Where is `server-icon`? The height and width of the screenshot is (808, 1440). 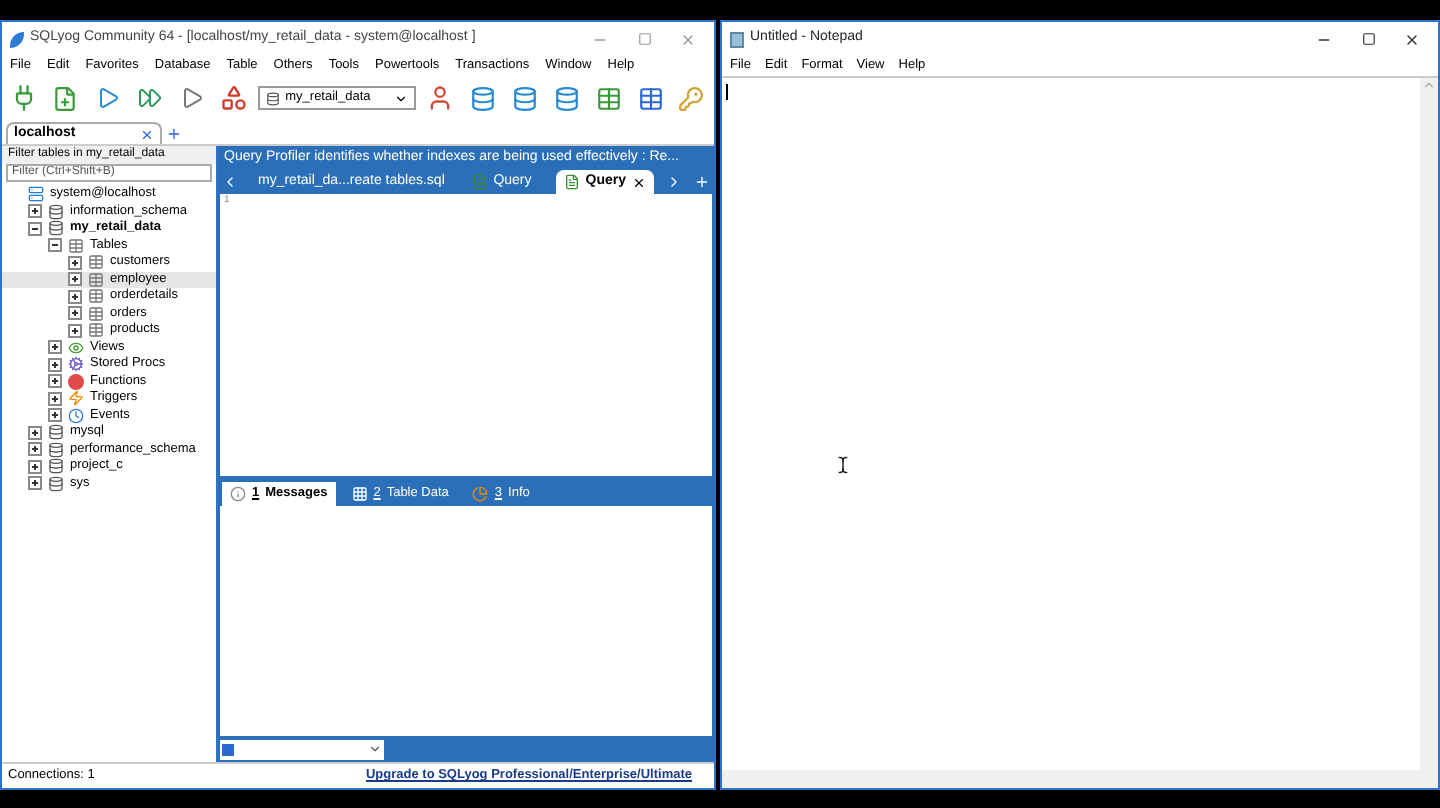
server-icon is located at coordinates (36, 194).